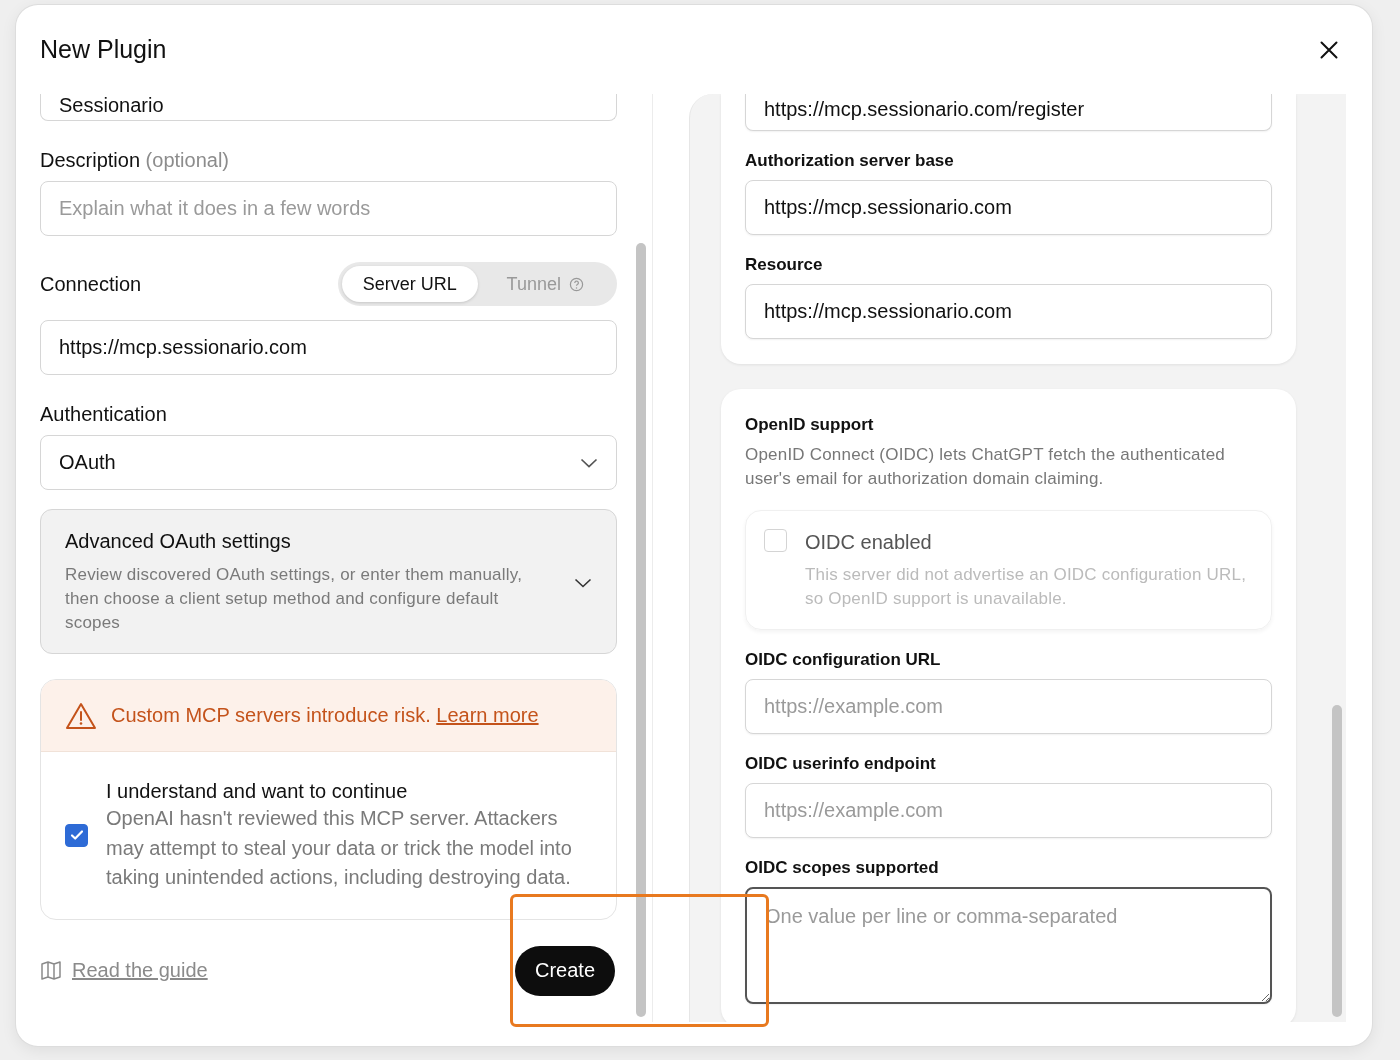 Image resolution: width=1400 pixels, height=1060 pixels. I want to click on create-button: Create, so click(565, 970).